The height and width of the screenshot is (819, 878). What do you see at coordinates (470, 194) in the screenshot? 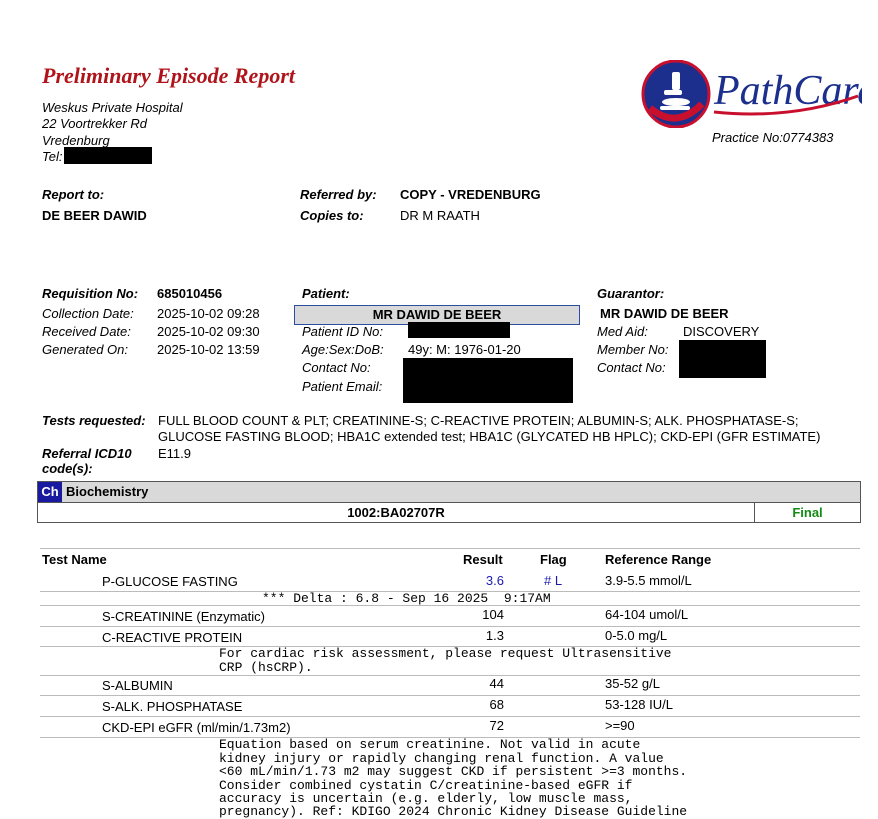
I see `referred-by-value: COPY - VREDENBURG` at bounding box center [470, 194].